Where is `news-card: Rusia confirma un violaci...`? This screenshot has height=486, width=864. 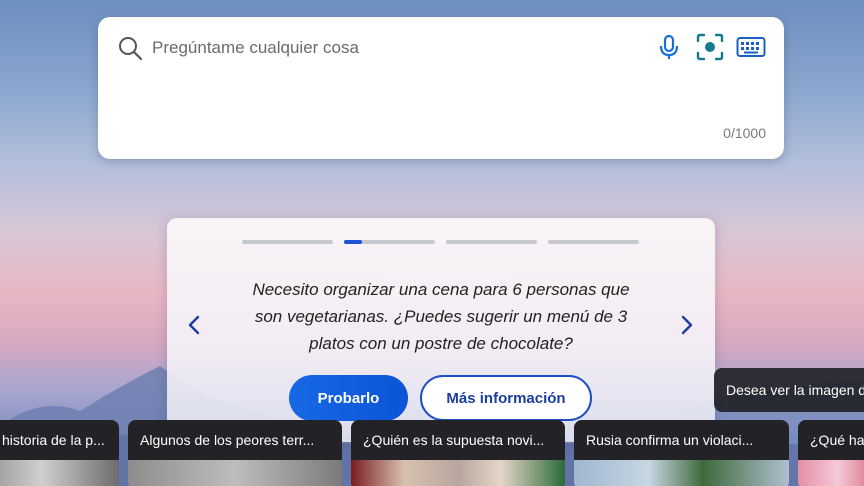
news-card: Rusia confirma un violaci... is located at coordinates (681, 453).